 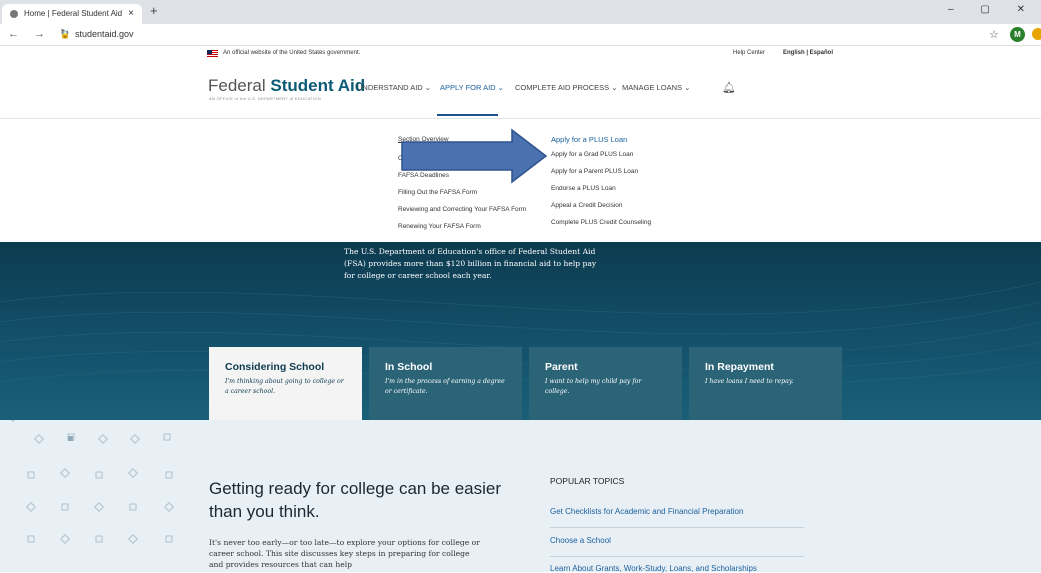 I want to click on extension-icon, so click(x=1036, y=34).